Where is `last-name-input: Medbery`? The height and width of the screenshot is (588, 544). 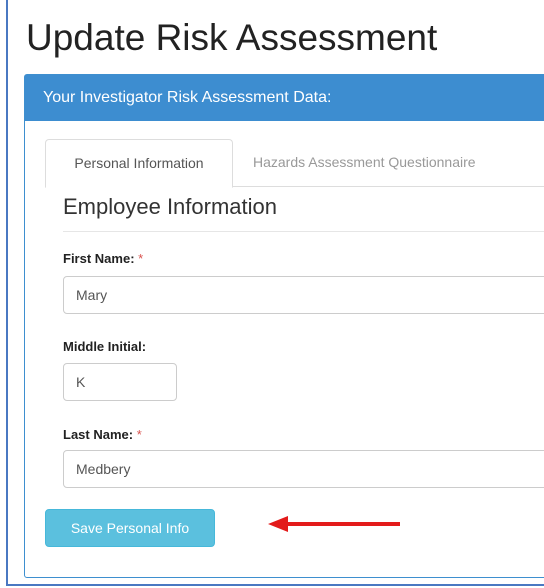
last-name-input: Medbery is located at coordinates (303, 469).